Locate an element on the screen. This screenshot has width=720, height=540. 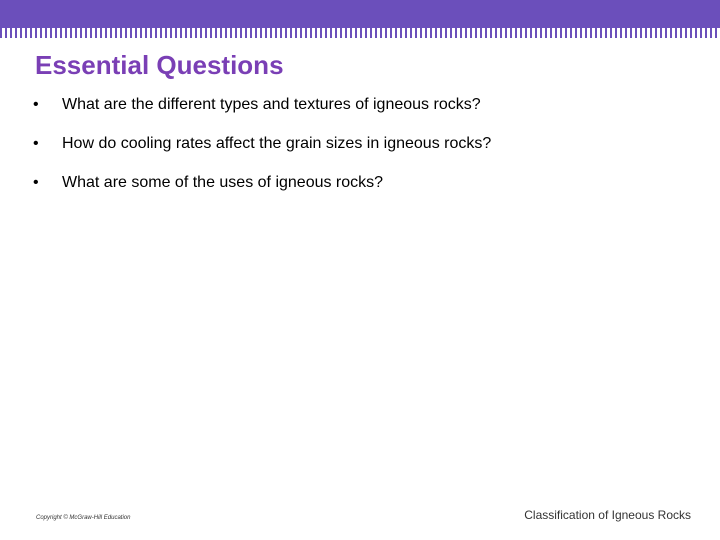
slide-title: Essential Questions is located at coordinates (159, 65).